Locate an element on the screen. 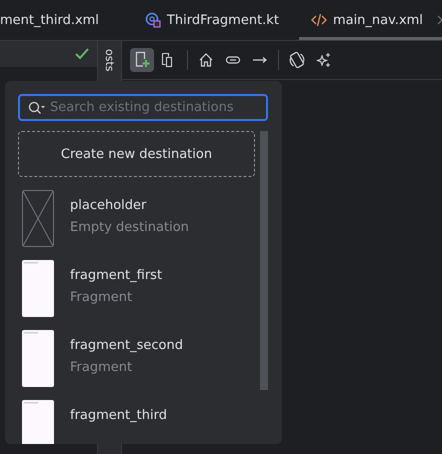  destination-item: fragment_second Fragment is located at coordinates (136, 358).